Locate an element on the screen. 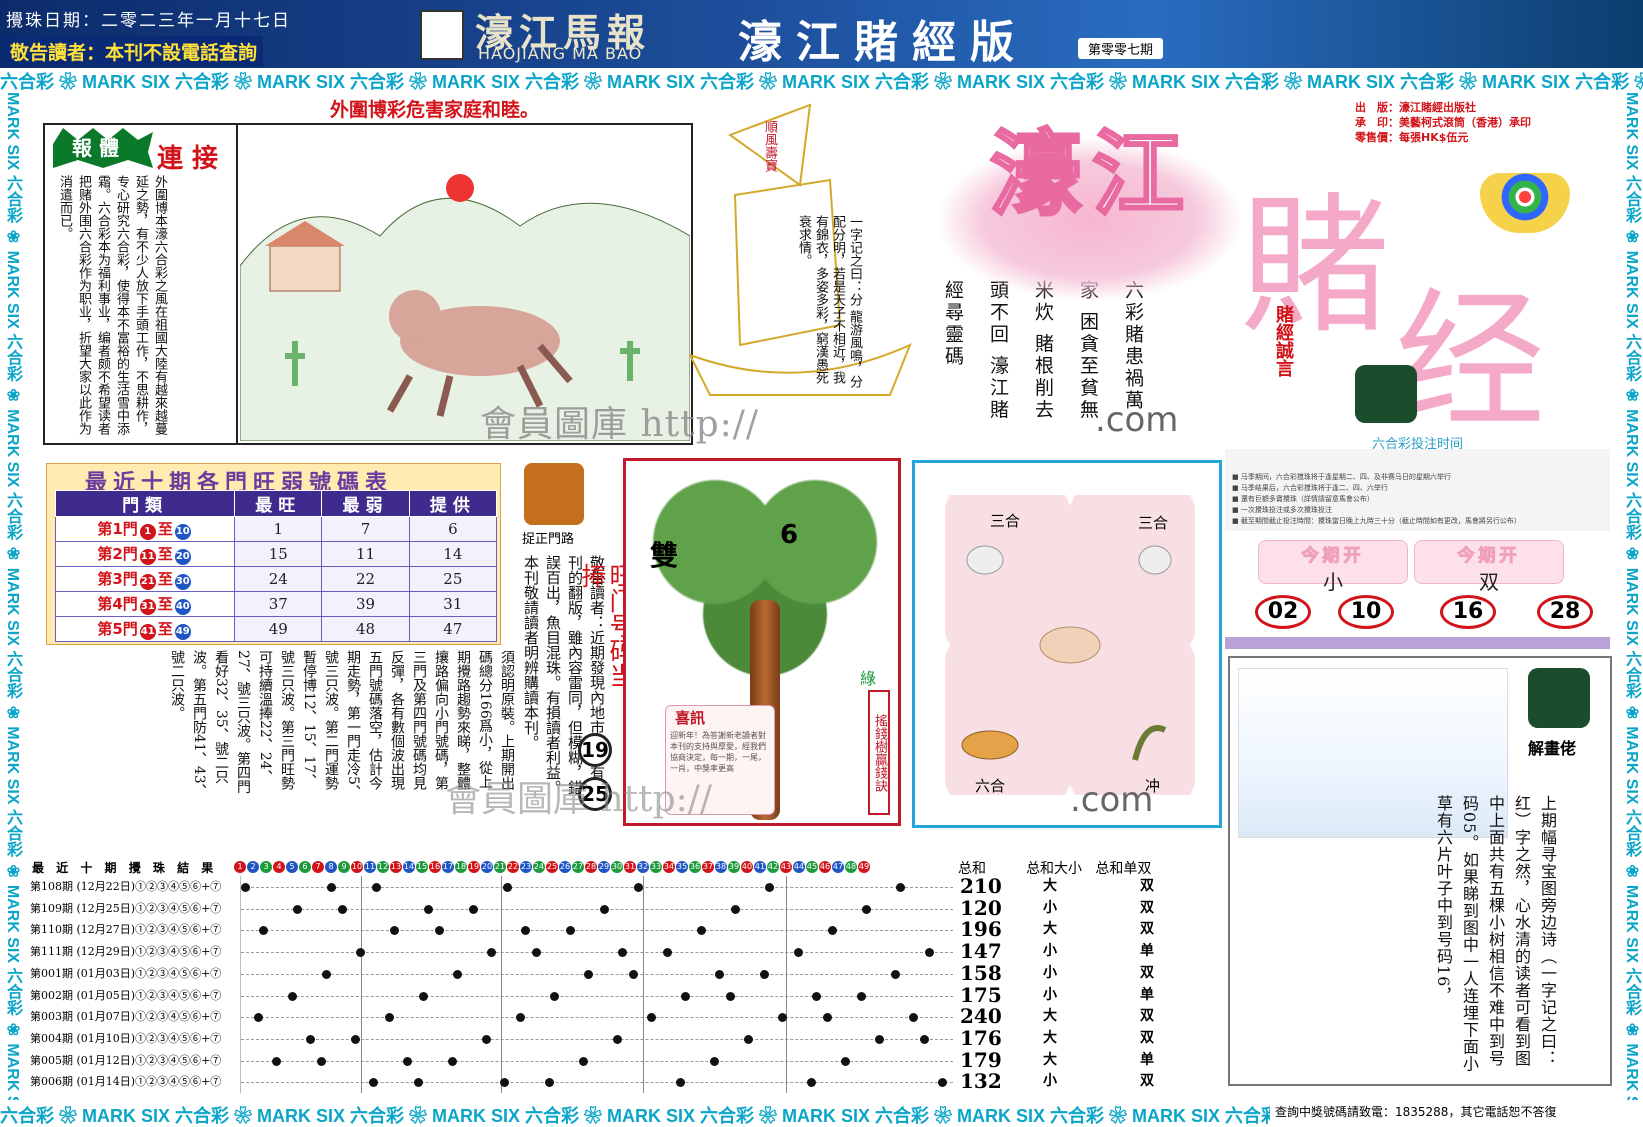 This screenshot has width=1643, height=1127. number-ball: 7 is located at coordinates (318, 867).